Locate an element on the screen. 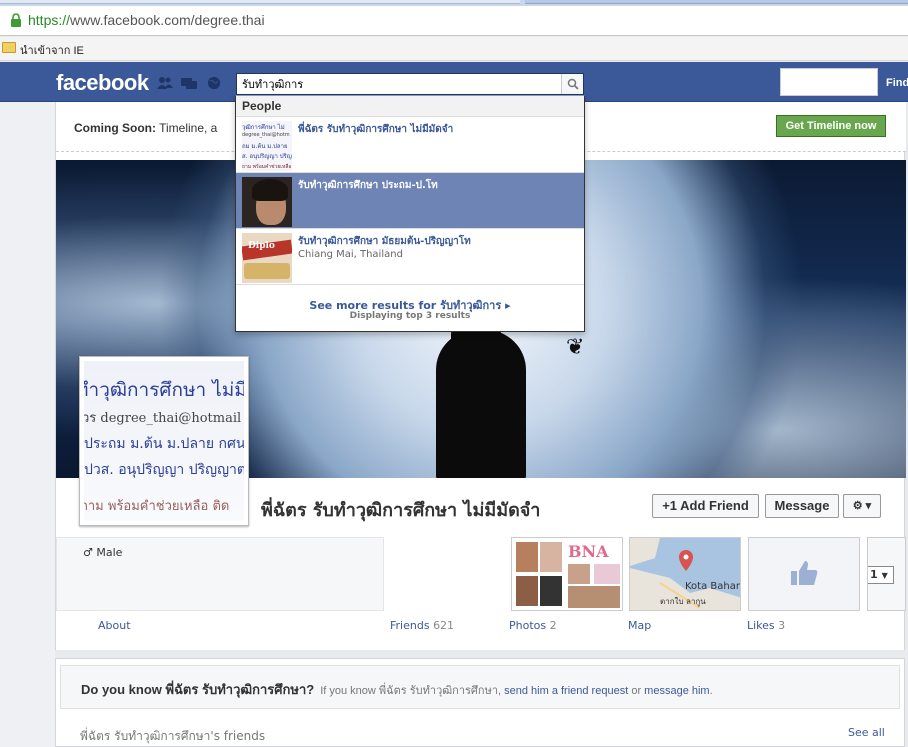 This screenshot has height=747, width=908. search-button is located at coordinates (572, 84).